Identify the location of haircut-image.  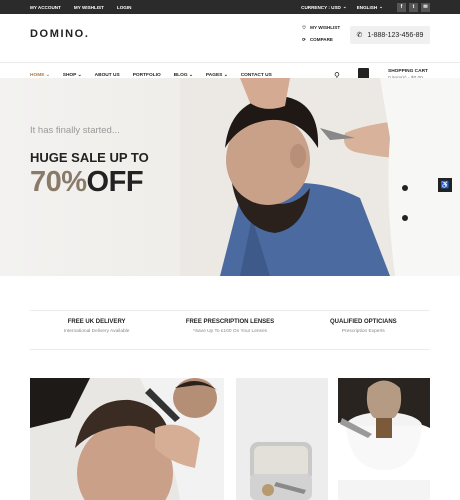
(127, 439).